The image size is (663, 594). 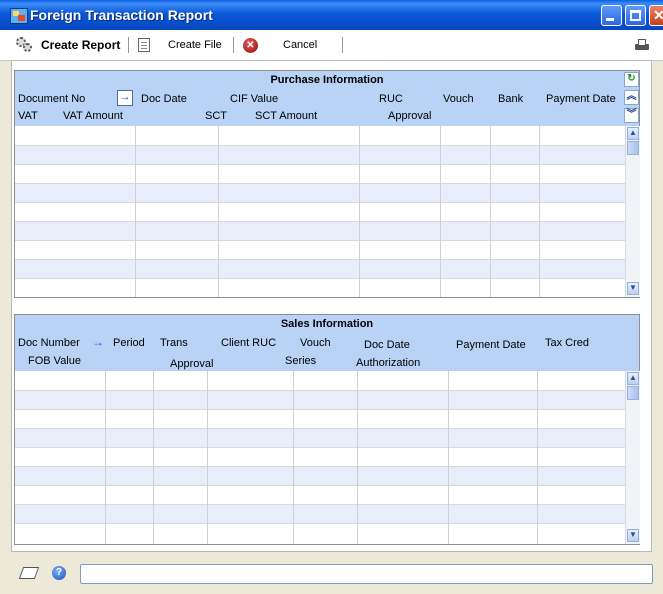 What do you see at coordinates (216, 116) in the screenshot?
I see `col-sct: SCT` at bounding box center [216, 116].